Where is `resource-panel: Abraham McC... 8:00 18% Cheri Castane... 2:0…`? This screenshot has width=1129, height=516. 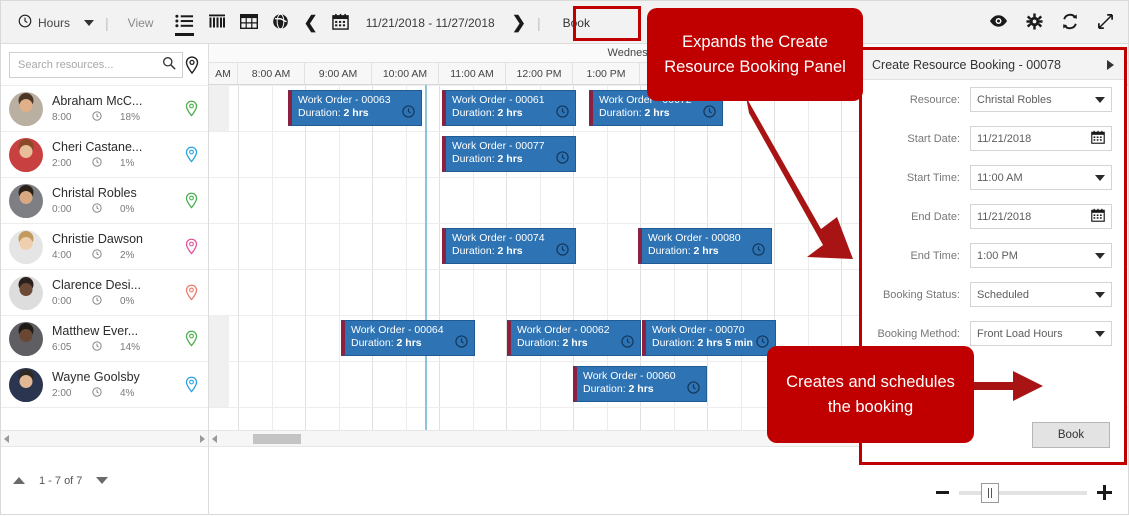 resource-panel: Abraham McC... 8:00 18% Cheri Castane... 2:0… is located at coordinates (105, 245).